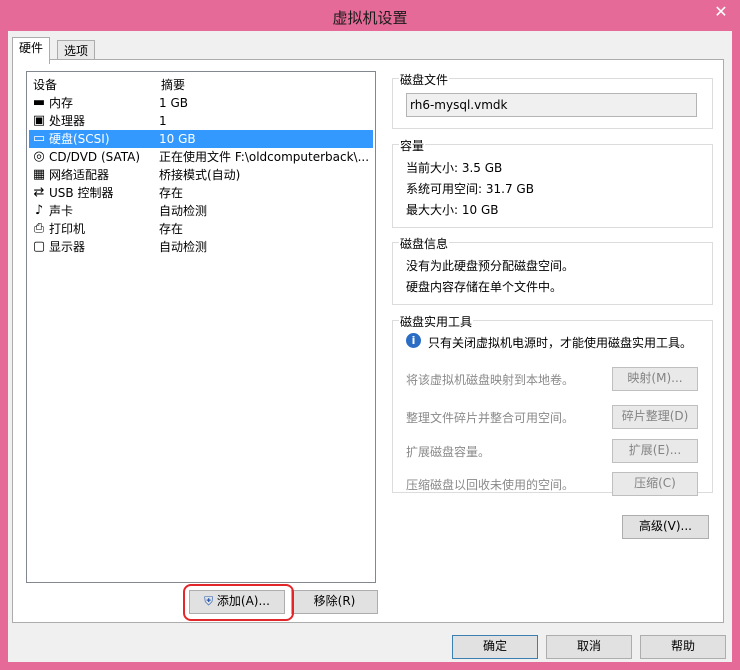  Describe the element at coordinates (39, 102) in the screenshot. I see `memory-icon: ▬` at that location.